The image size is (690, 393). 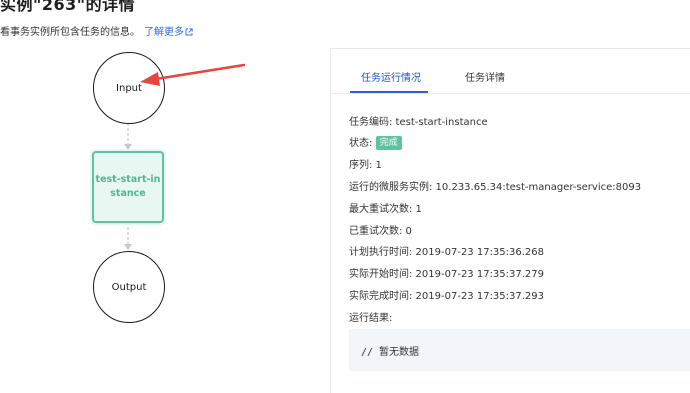 What do you see at coordinates (371, 318) in the screenshot?
I see `result-label: 运行结果:` at bounding box center [371, 318].